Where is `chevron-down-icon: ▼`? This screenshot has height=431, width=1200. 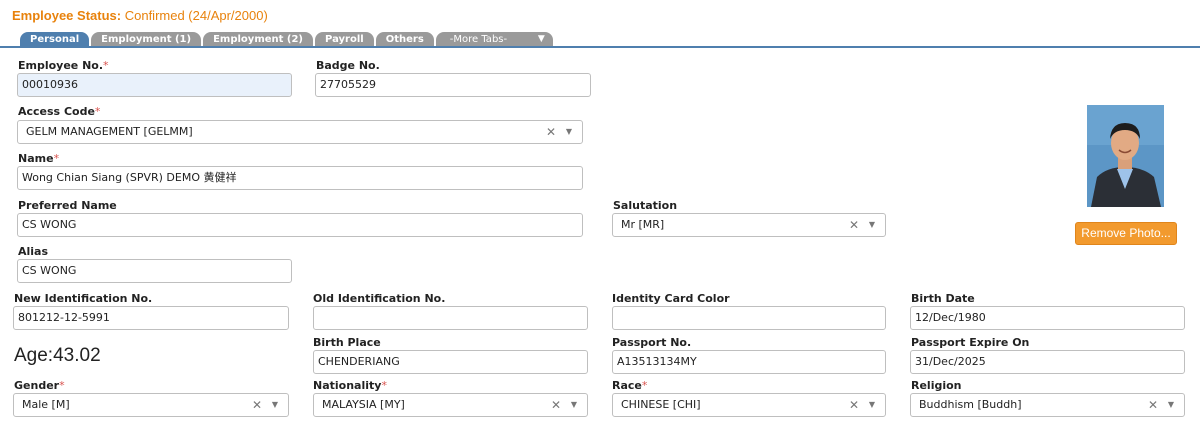
chevron-down-icon: ▼ is located at coordinates (541, 39).